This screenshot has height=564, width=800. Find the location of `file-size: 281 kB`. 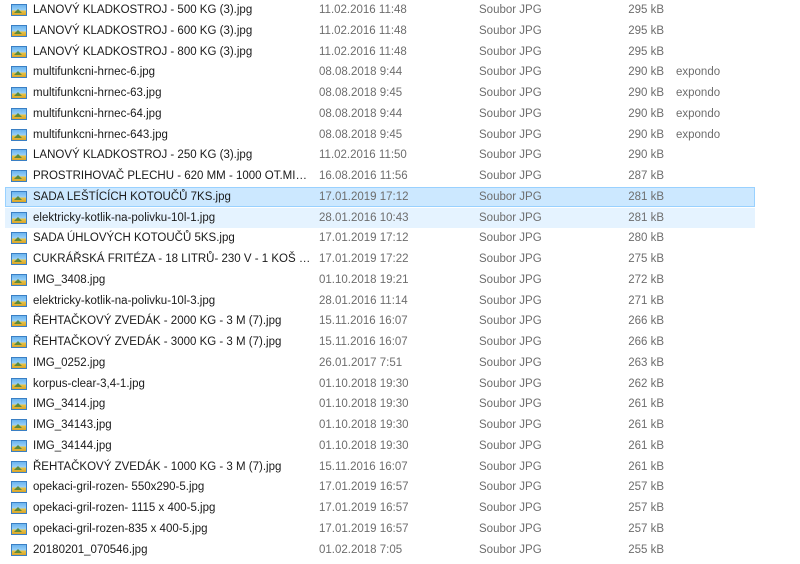

file-size: 281 kB is located at coordinates (646, 217).